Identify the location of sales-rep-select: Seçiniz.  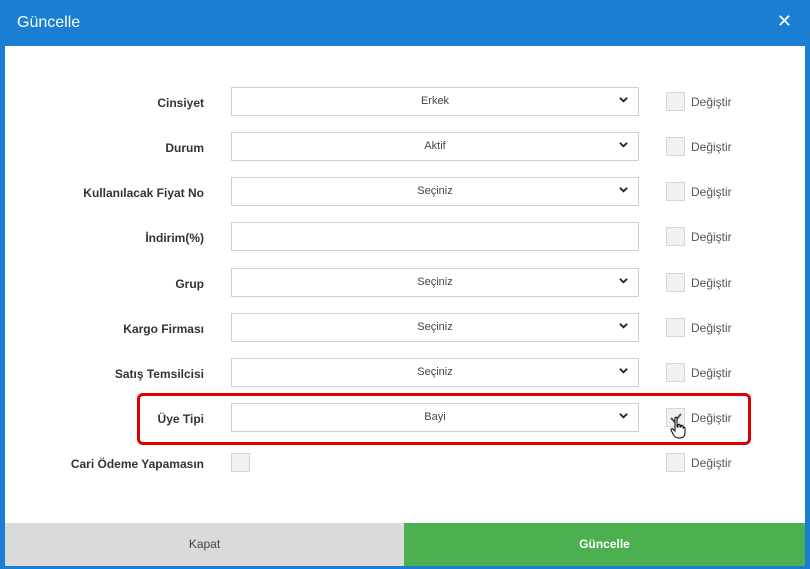
(435, 372).